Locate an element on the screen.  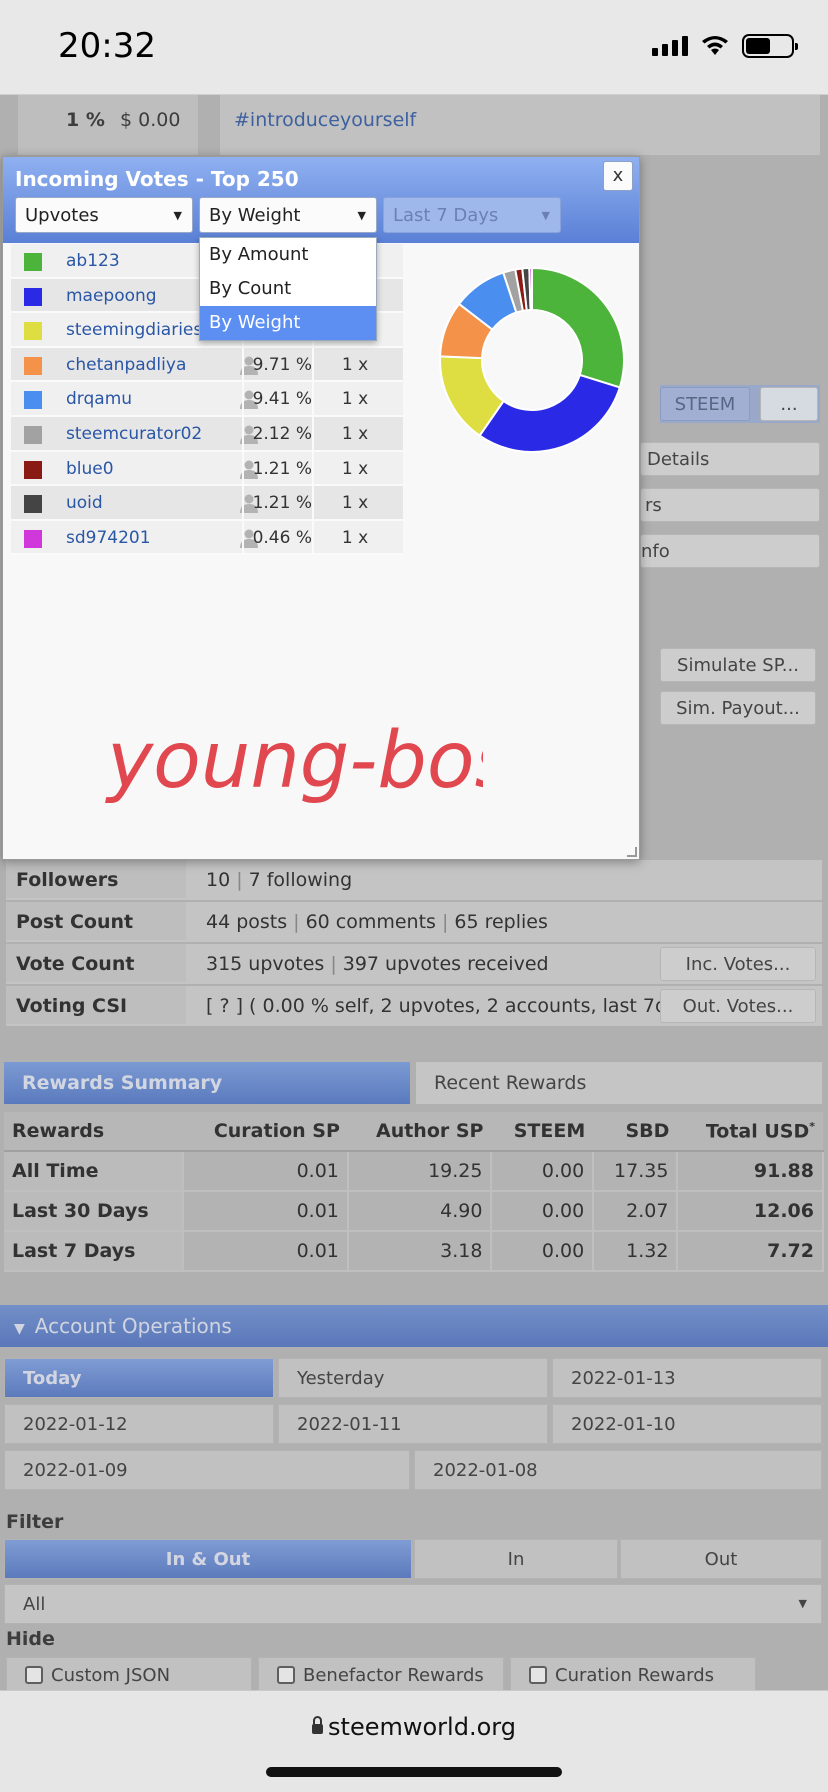
voter-name-link: blue0 is located at coordinates (90, 469).